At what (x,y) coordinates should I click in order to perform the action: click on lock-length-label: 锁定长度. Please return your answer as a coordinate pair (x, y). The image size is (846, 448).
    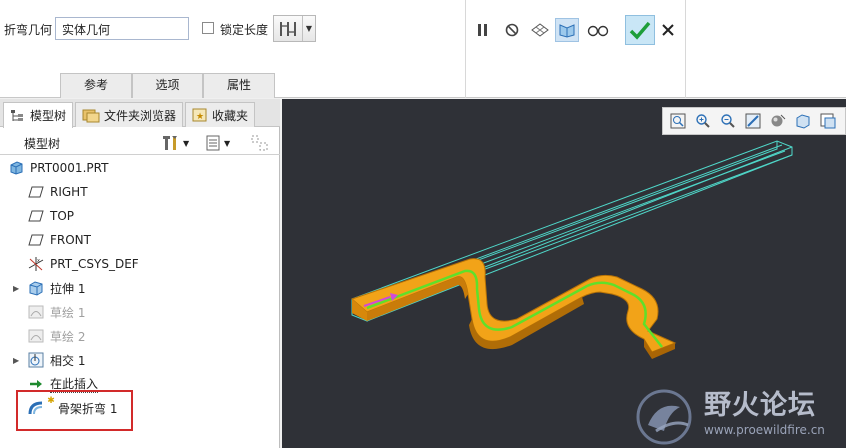
    Looking at the image, I should click on (244, 30).